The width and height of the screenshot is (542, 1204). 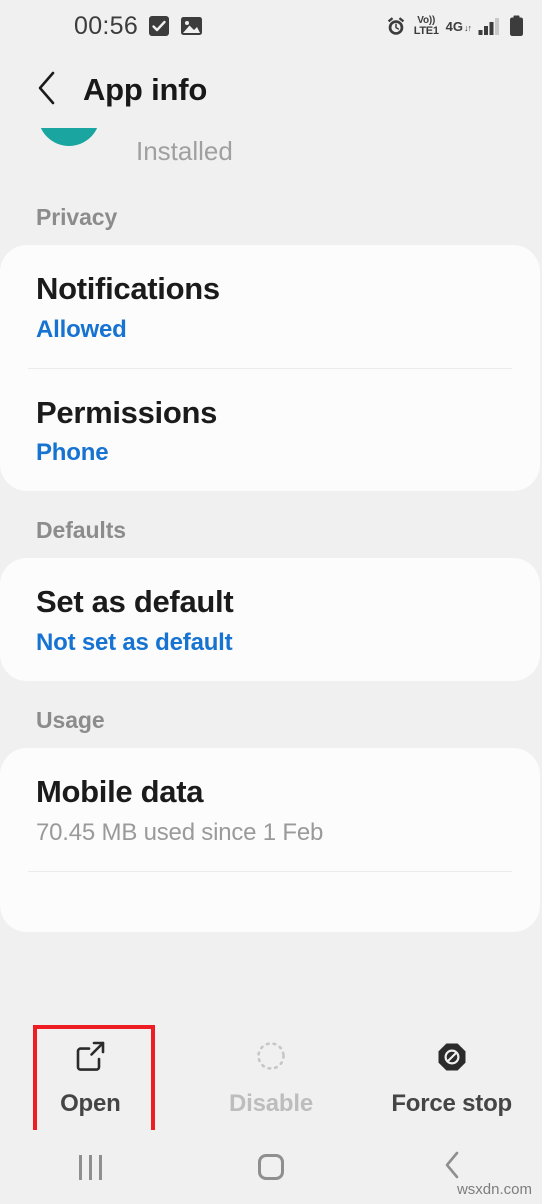 I want to click on watermark: wsxdn.com, so click(x=494, y=1189).